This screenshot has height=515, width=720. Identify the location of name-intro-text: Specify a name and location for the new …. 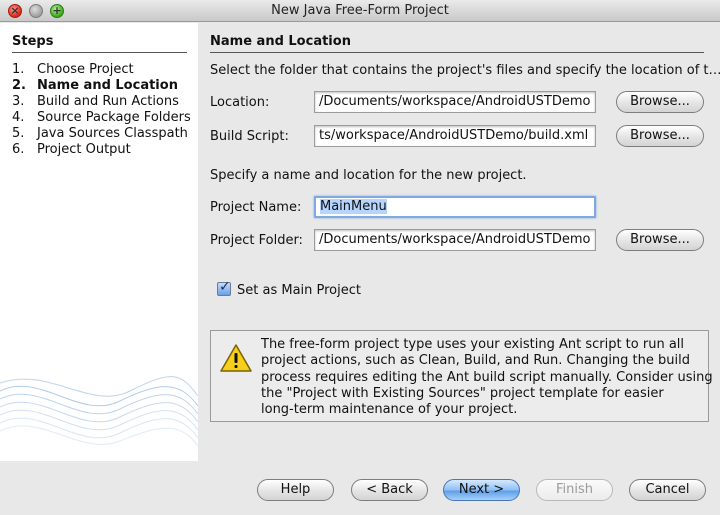
(368, 175).